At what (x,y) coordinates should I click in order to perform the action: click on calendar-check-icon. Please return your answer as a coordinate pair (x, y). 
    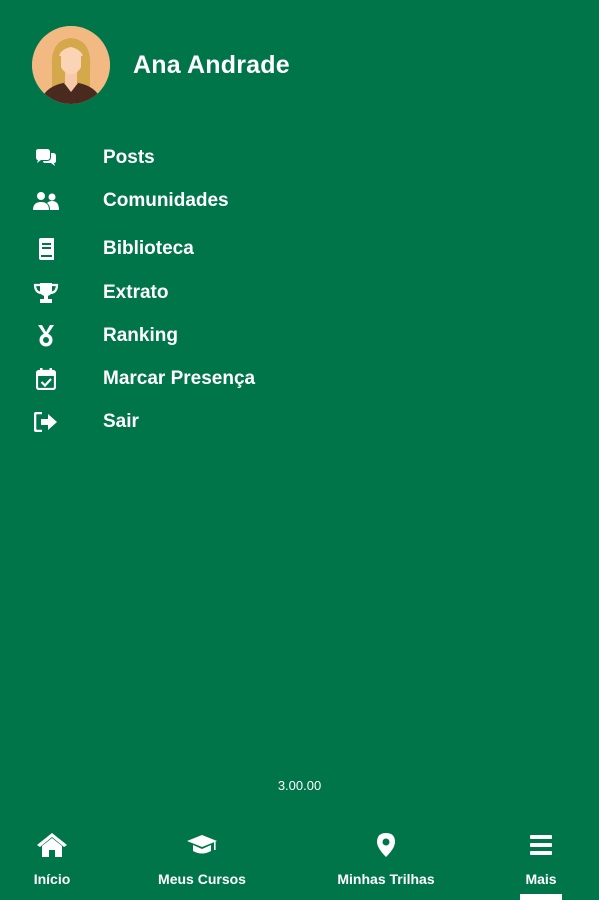
    Looking at the image, I should click on (46, 379).